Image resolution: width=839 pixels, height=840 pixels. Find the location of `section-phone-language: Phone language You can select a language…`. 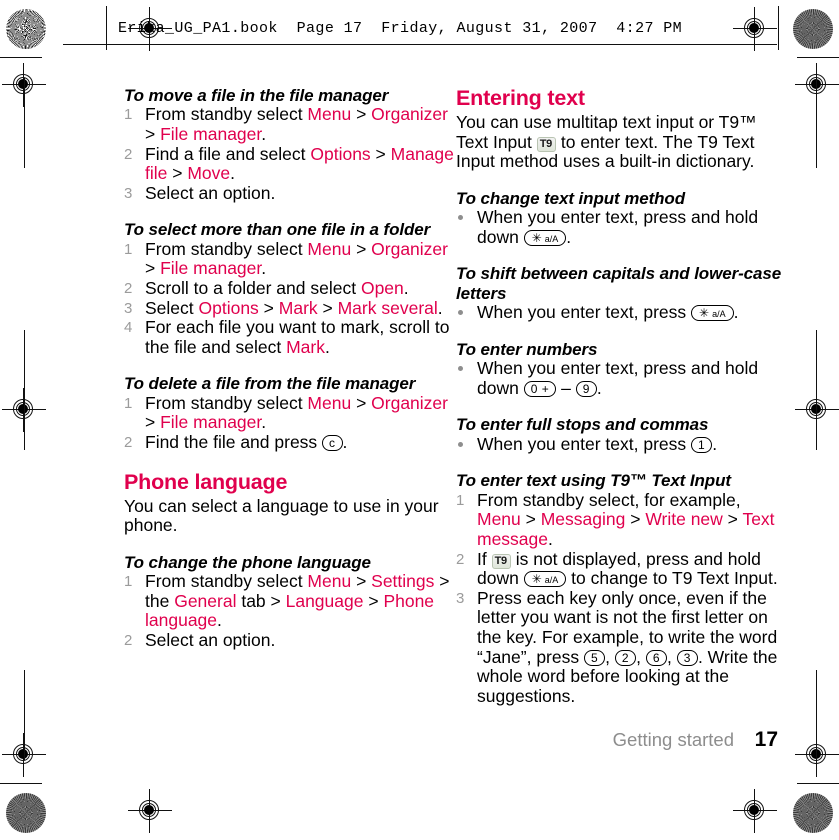

section-phone-language: Phone language You can select a language… is located at coordinates (289, 560).